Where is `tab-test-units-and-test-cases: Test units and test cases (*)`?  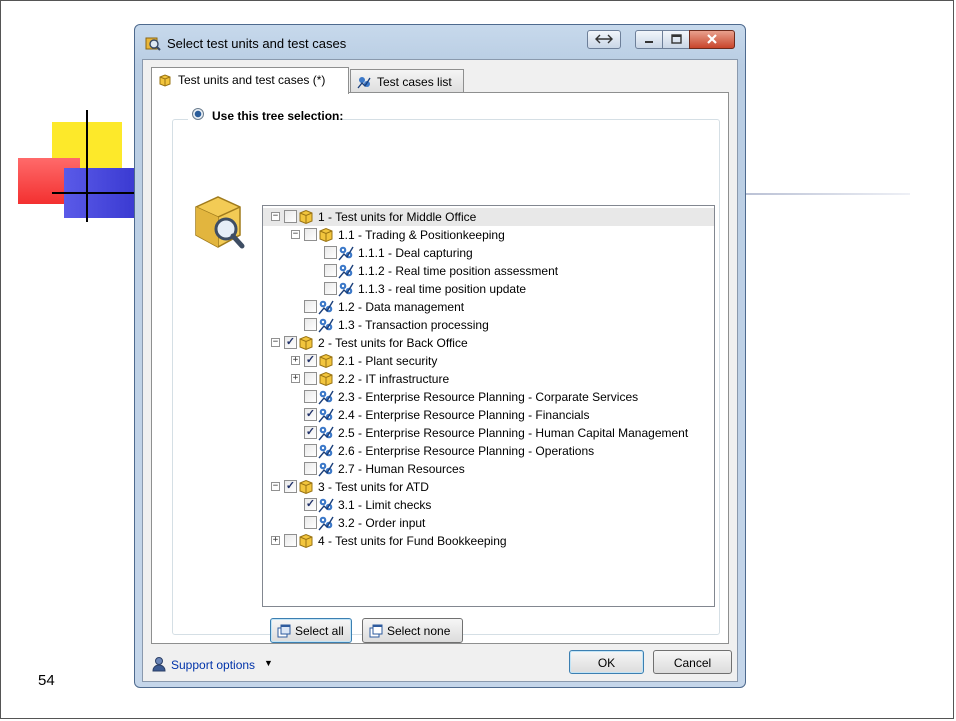
tab-test-units-and-test-cases: Test units and test cases (*) is located at coordinates (250, 80).